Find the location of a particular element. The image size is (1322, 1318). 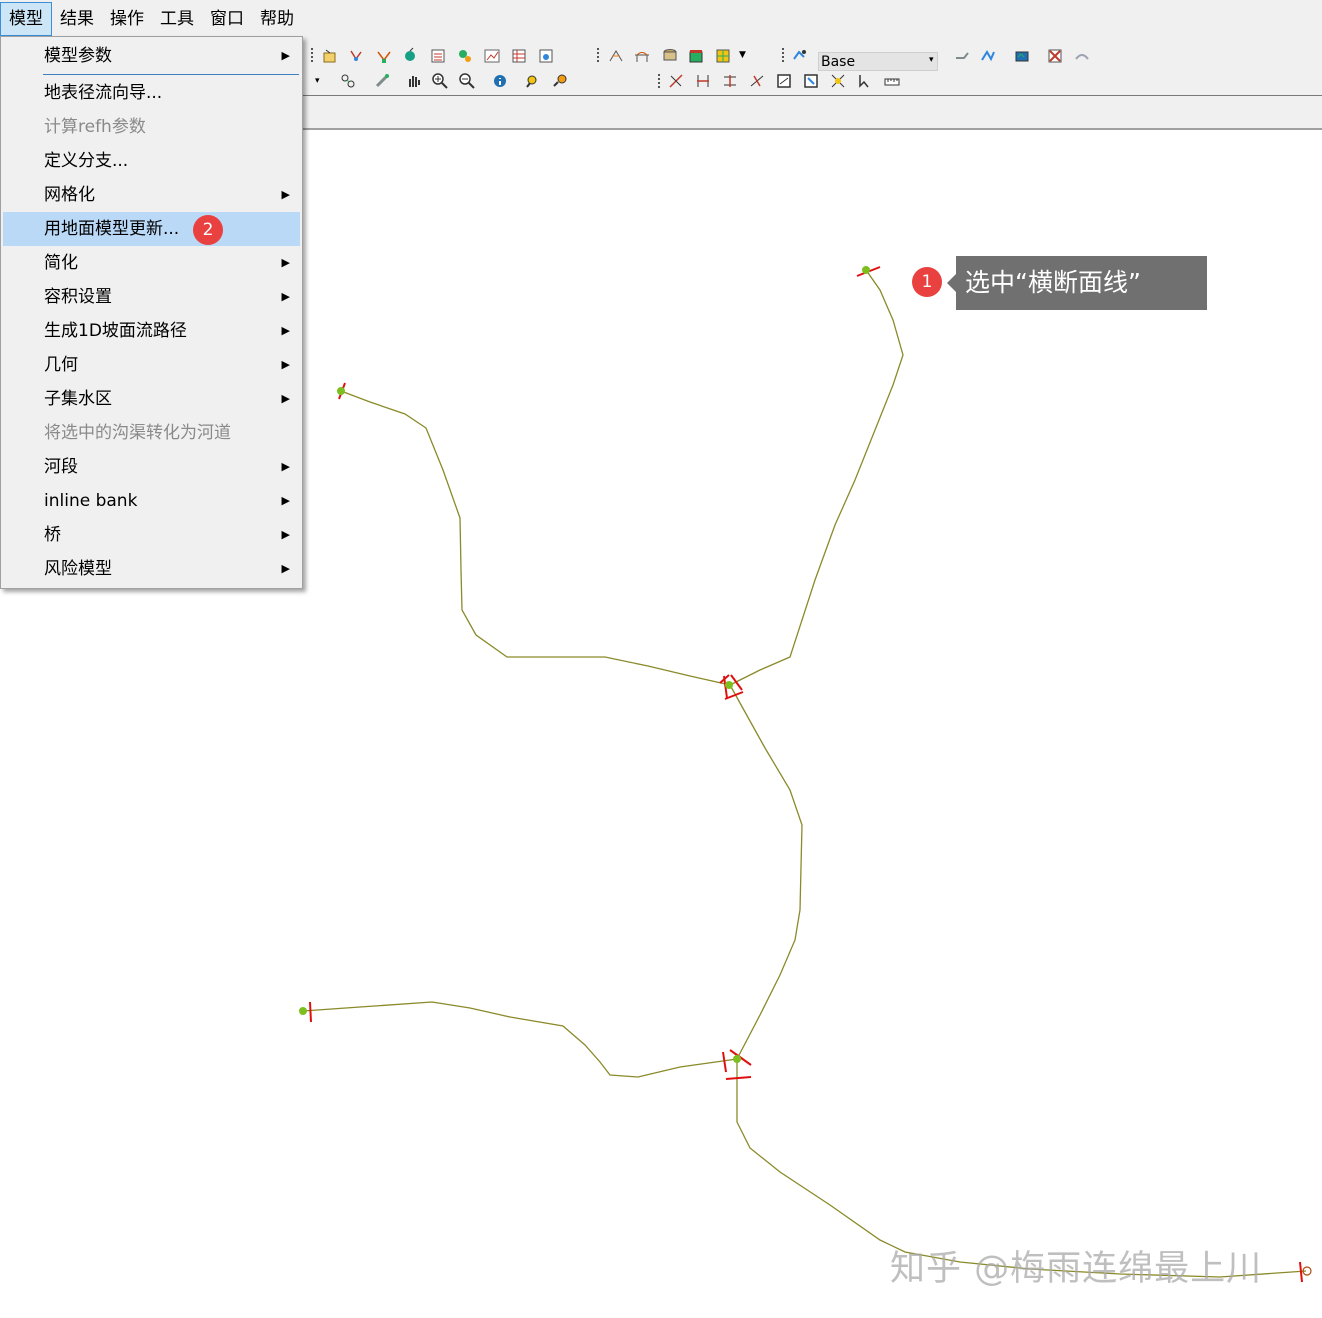

tool-disabled-icon is located at coordinates (1082, 56).